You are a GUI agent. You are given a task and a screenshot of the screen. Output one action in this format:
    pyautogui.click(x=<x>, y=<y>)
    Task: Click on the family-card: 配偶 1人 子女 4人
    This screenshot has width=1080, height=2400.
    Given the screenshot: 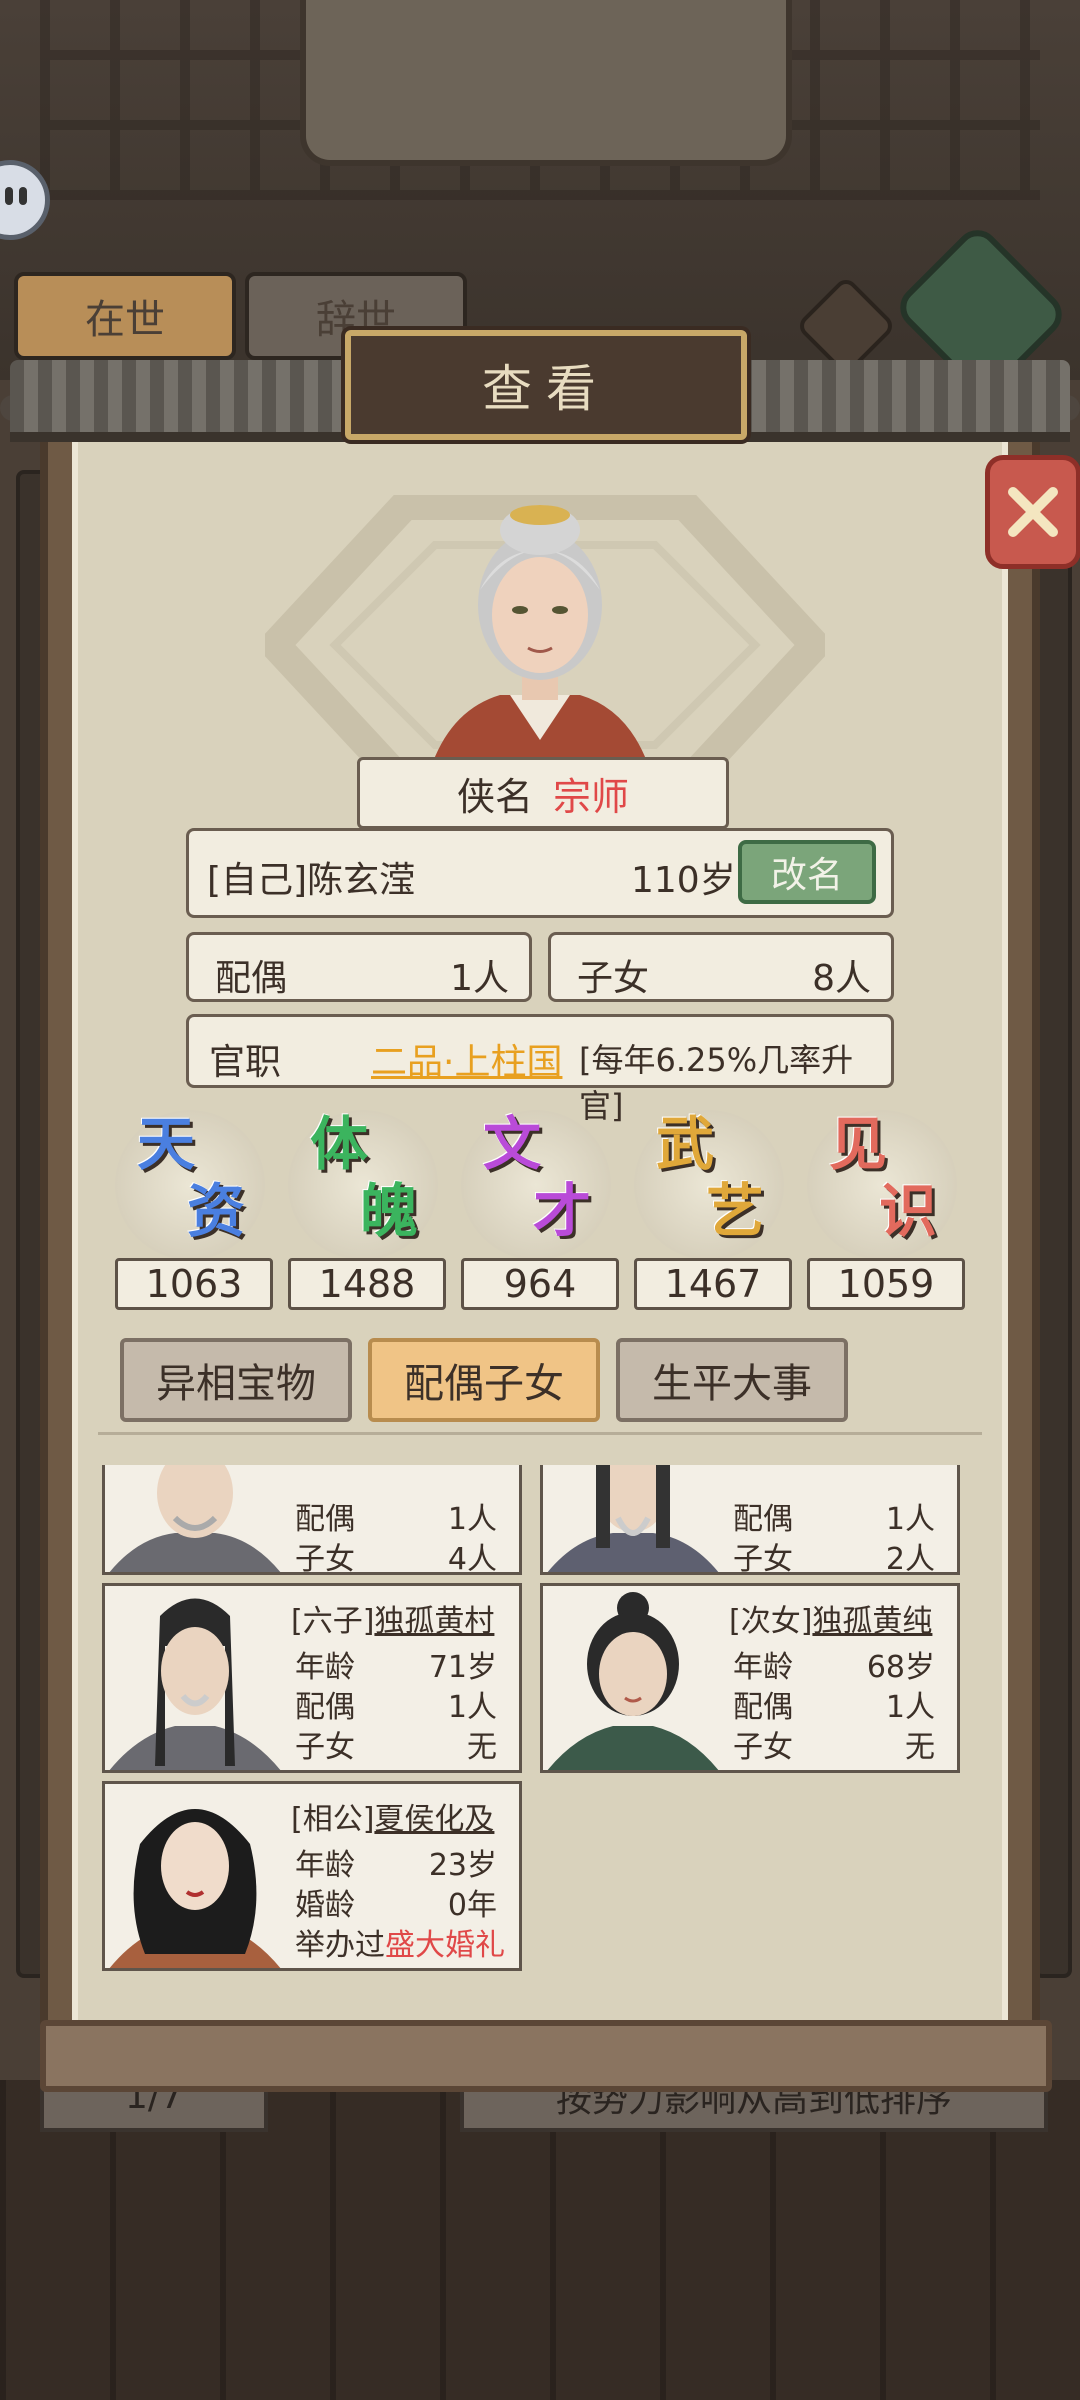 What is the action you would take?
    pyautogui.click(x=312, y=1520)
    